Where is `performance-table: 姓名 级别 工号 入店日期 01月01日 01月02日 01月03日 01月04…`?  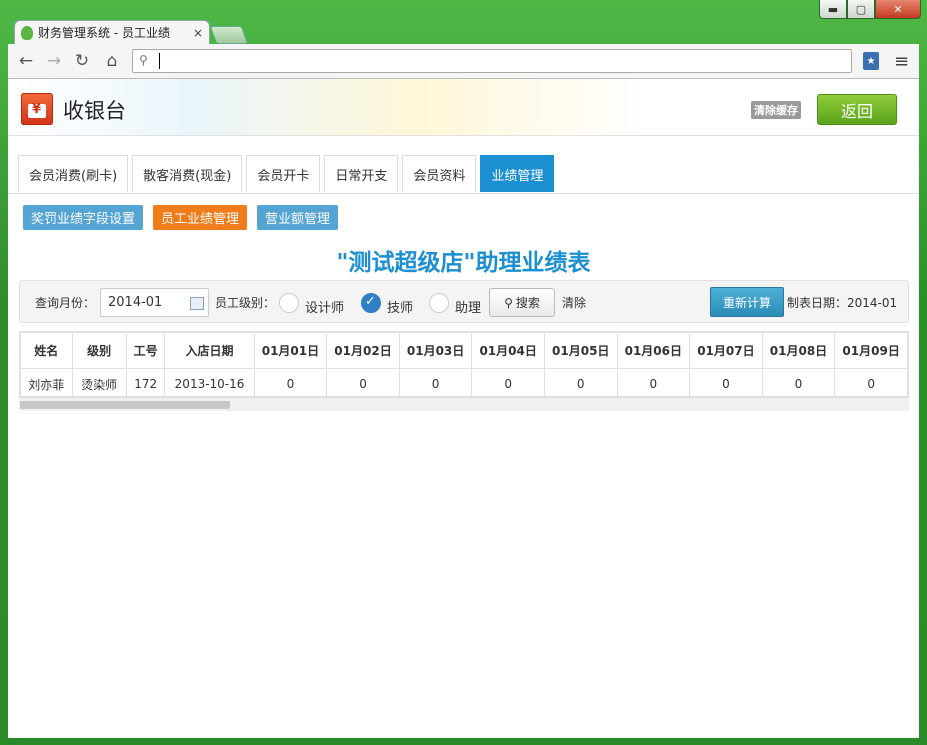
performance-table: 姓名 级别 工号 入店日期 01月01日 01月02日 01月03日 01月04… is located at coordinates (464, 364).